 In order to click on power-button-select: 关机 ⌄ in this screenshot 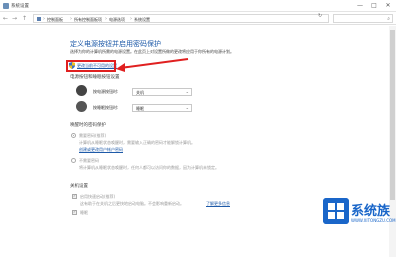, I will do `click(162, 92)`.